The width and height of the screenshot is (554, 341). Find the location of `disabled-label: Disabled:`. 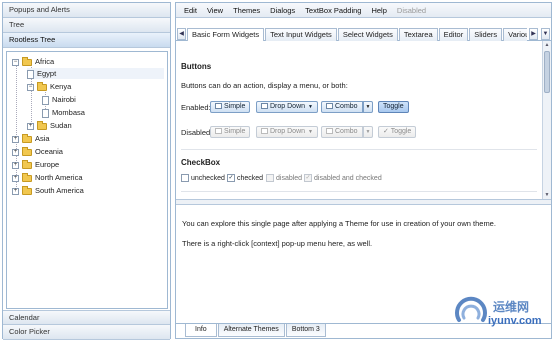

disabled-label: Disabled: is located at coordinates (197, 132).